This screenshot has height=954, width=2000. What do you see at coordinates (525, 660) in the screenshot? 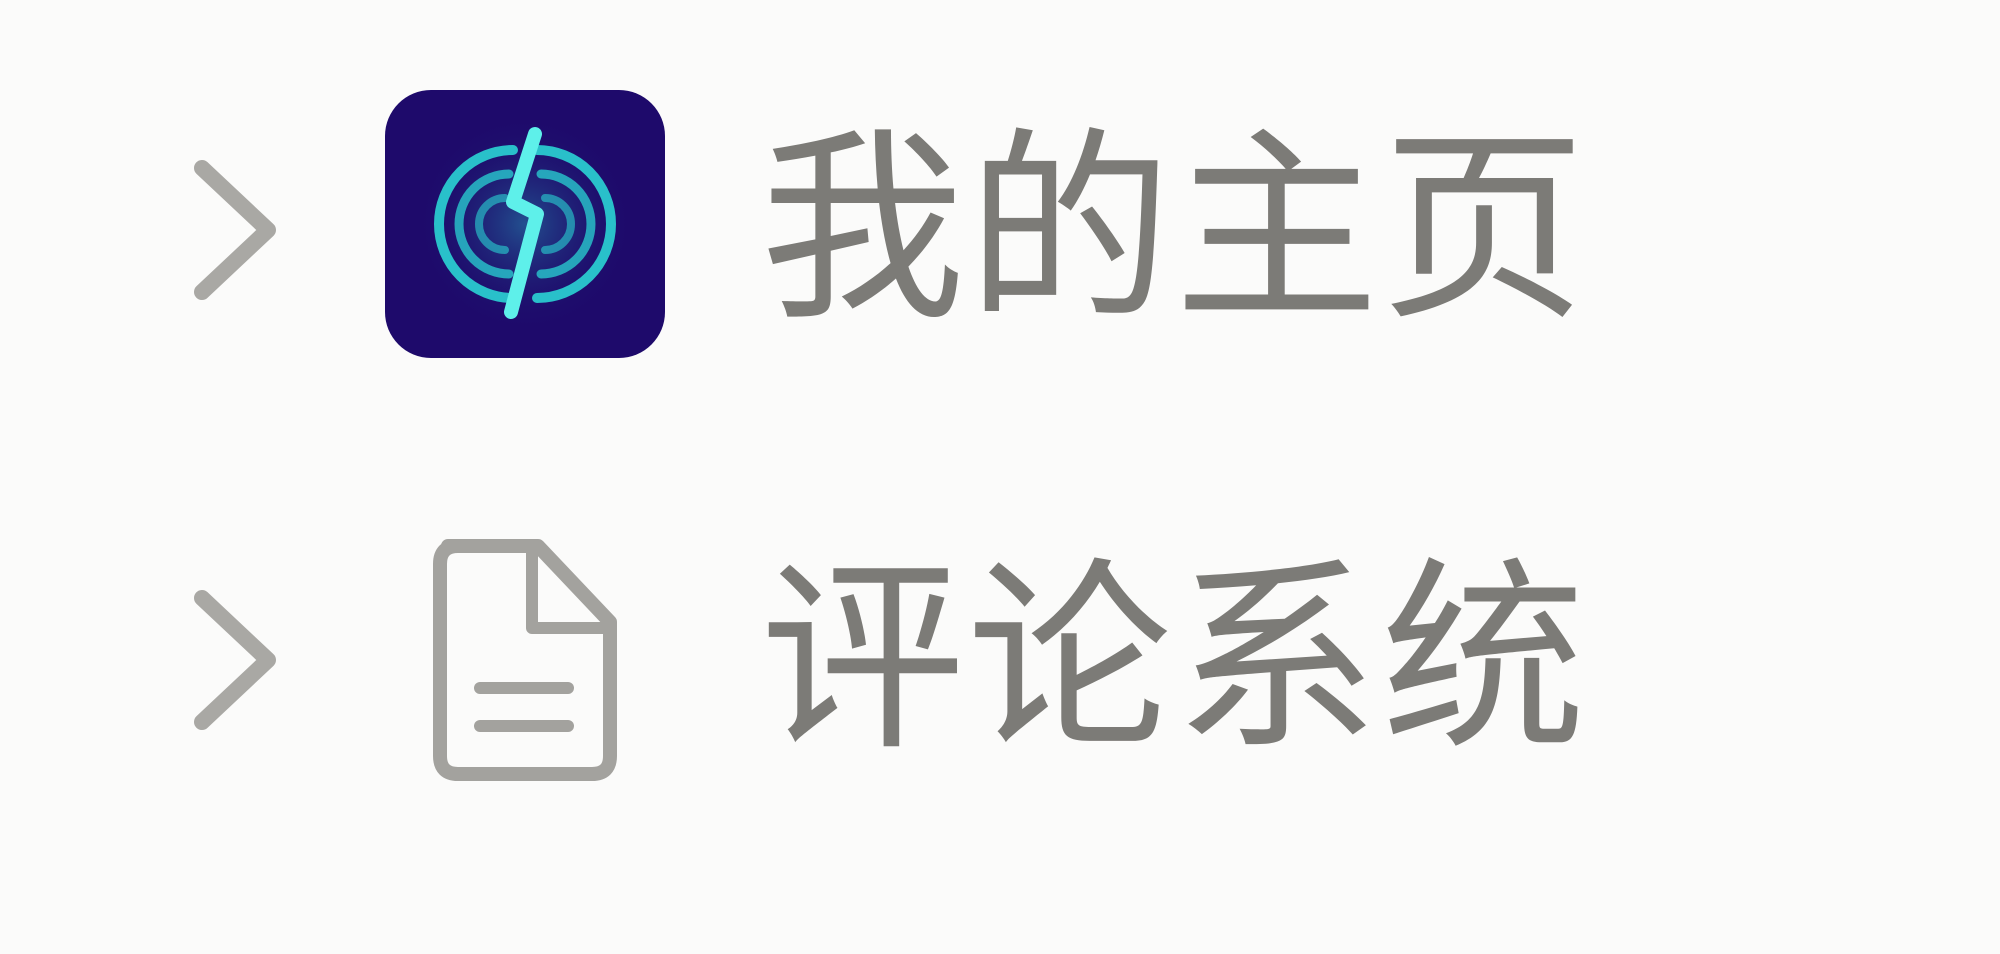
I see `document-icon` at bounding box center [525, 660].